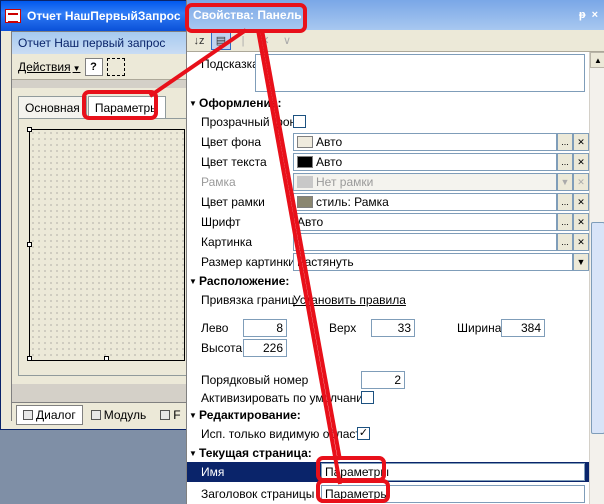  I want to click on prop-label: Верх, so click(343, 328).